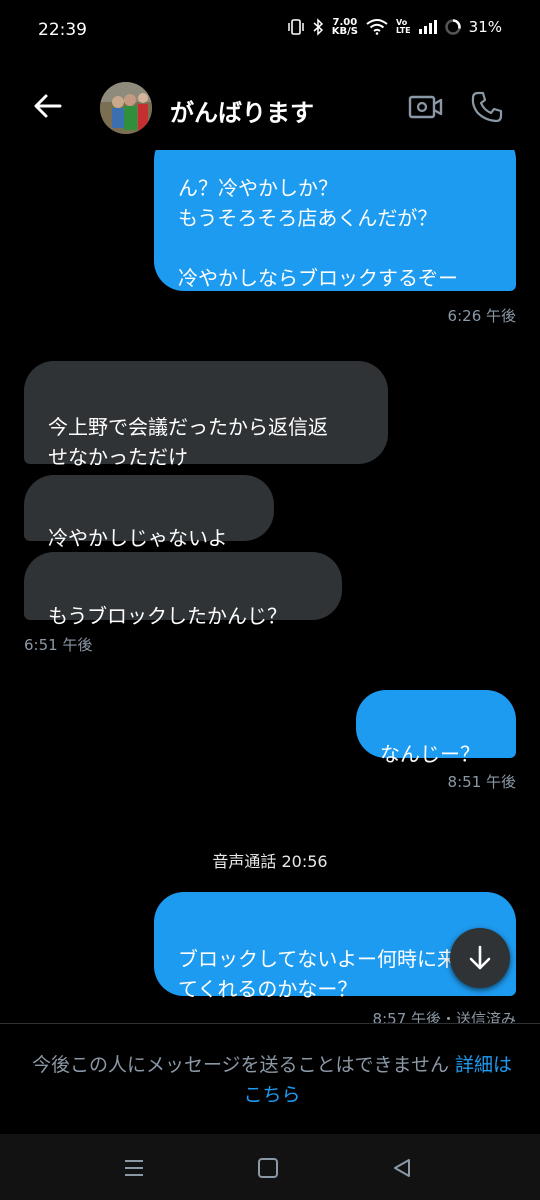  Describe the element at coordinates (62, 30) in the screenshot. I see `status-time: 22:39` at that location.